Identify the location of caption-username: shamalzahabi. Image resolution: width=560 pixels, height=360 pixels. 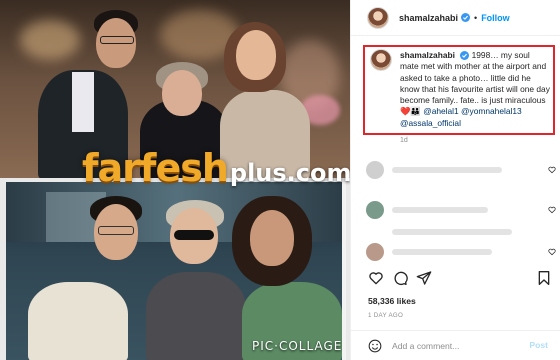
(427, 55).